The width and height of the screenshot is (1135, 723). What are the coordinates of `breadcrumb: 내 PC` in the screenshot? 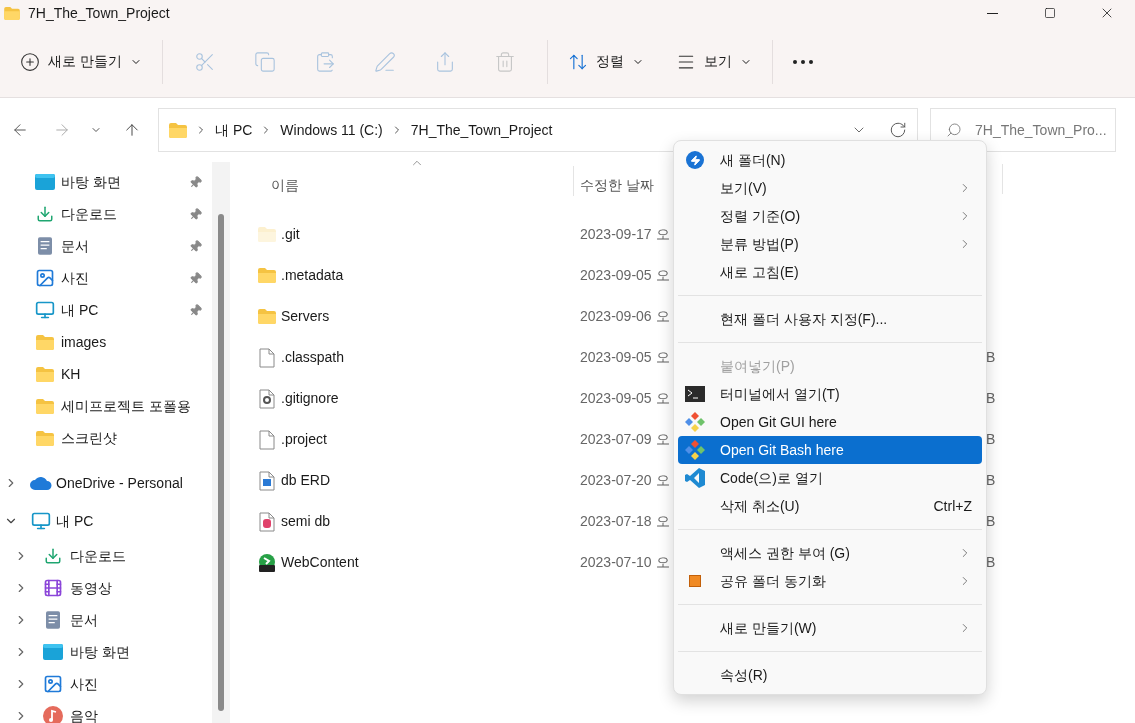 It's located at (234, 130).